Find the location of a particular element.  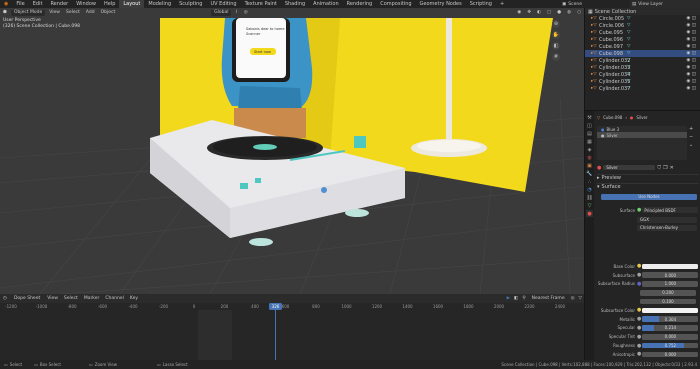

mode-dropdown: Object Mode is located at coordinates (28, 12).